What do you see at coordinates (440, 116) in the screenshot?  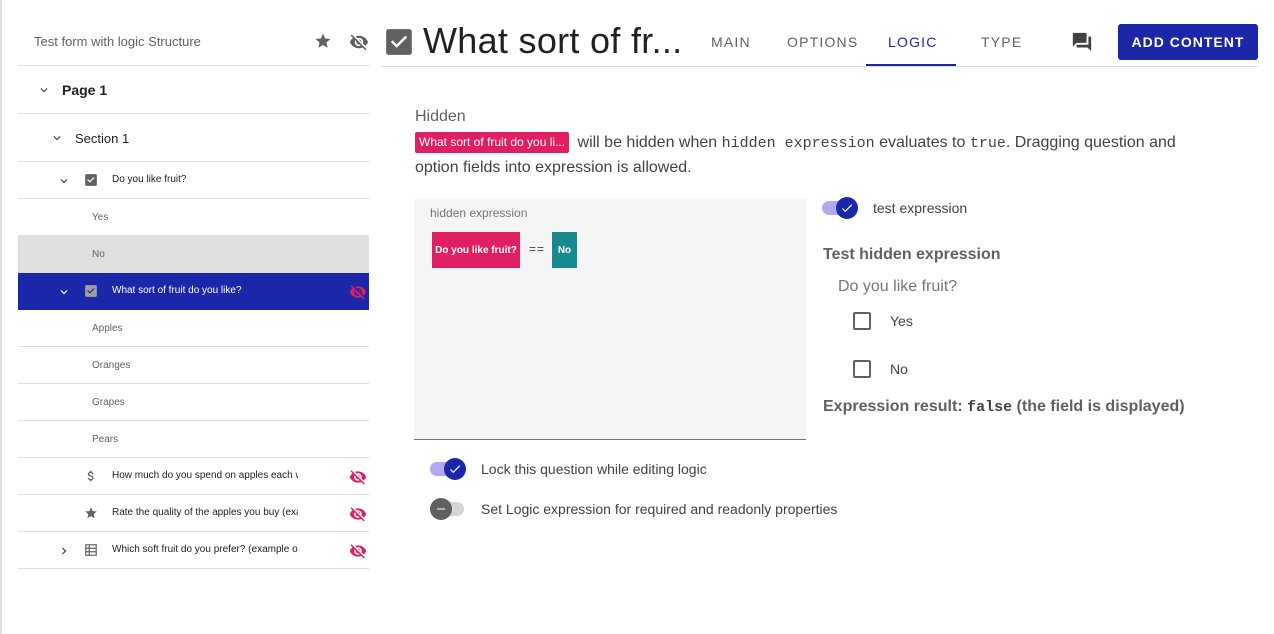 I see `hidden-section-label: Hidden` at bounding box center [440, 116].